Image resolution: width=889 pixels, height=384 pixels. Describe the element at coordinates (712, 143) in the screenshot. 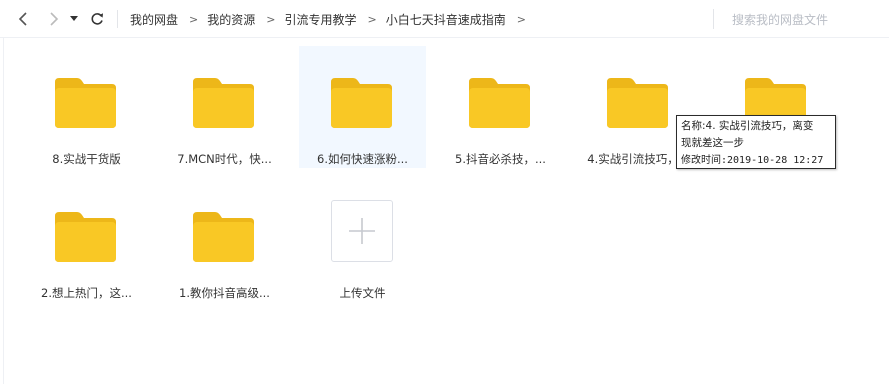

I see `tooltip-name-continued: 现就差这一步` at that location.